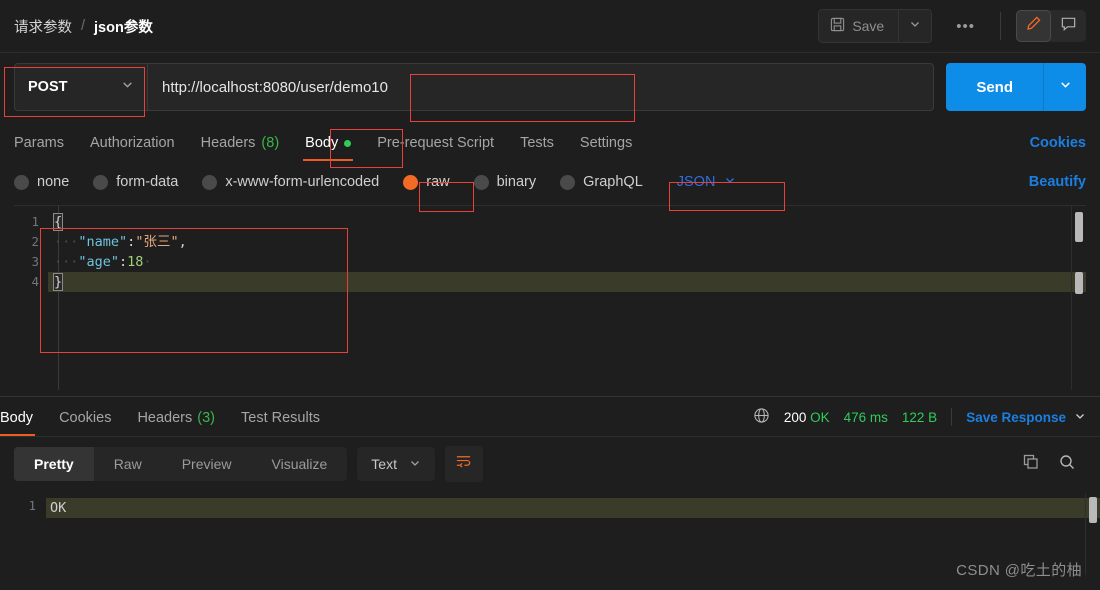  I want to click on response-line-1: OK, so click(573, 508).